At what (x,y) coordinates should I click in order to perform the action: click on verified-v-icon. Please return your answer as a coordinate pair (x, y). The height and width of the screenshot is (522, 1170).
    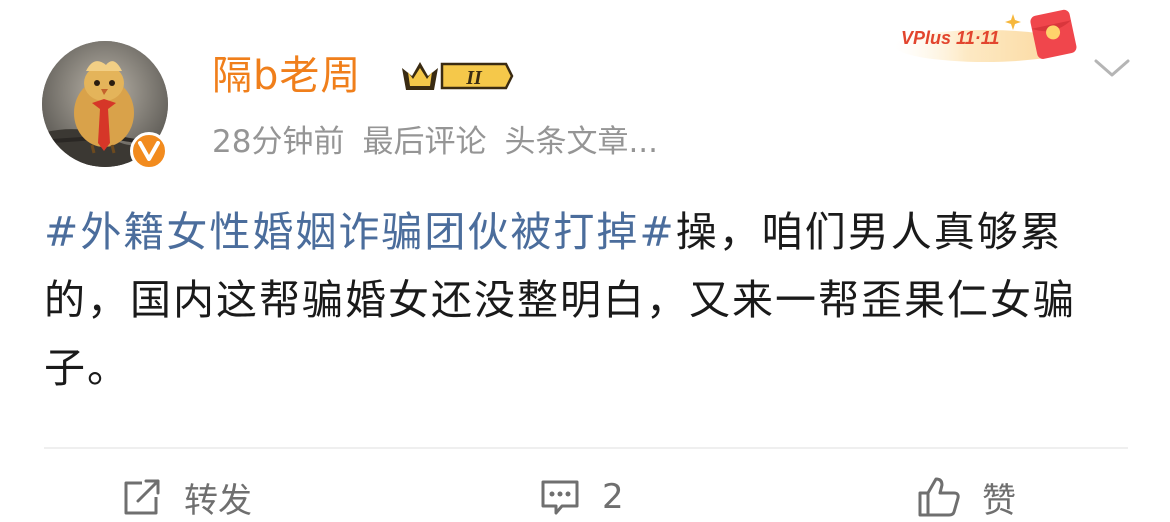
    Looking at the image, I should click on (149, 151).